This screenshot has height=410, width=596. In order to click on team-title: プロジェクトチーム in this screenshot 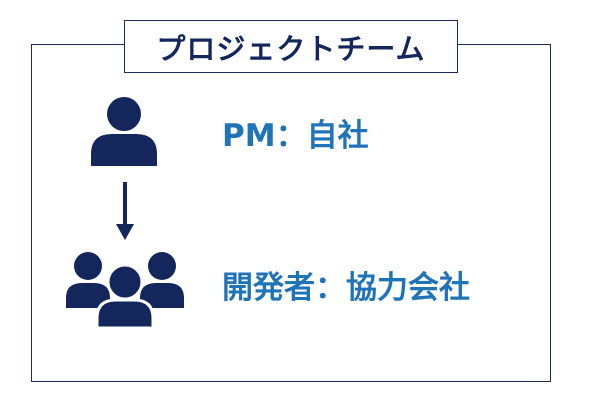, I will do `click(291, 46)`.